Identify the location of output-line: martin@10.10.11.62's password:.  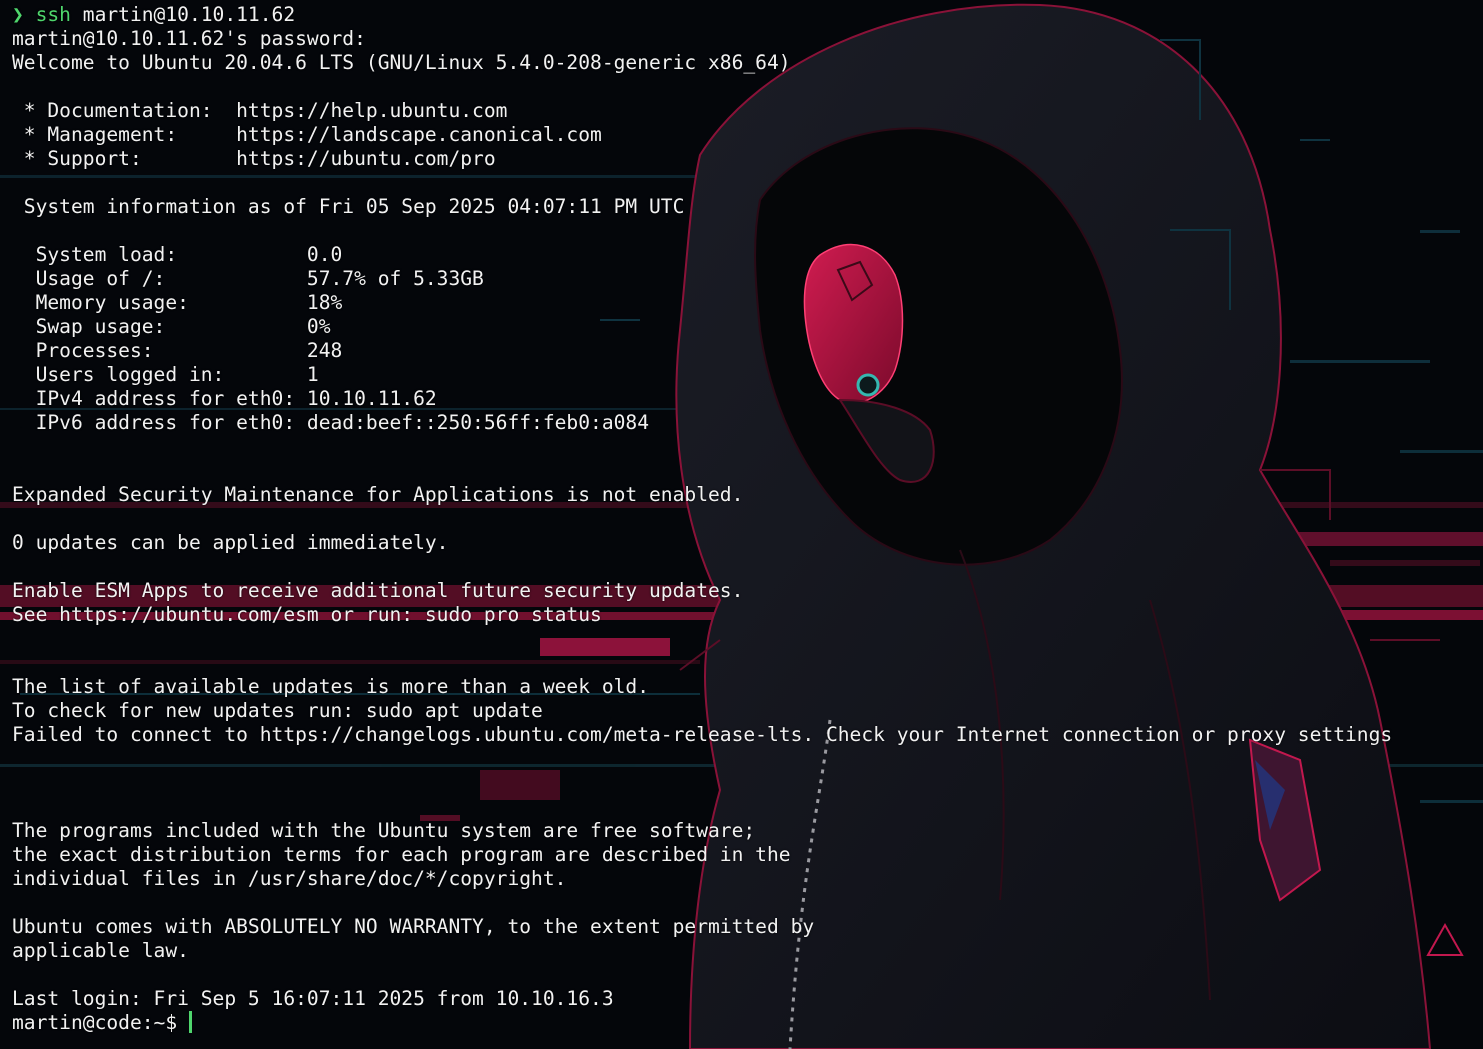
(189, 38).